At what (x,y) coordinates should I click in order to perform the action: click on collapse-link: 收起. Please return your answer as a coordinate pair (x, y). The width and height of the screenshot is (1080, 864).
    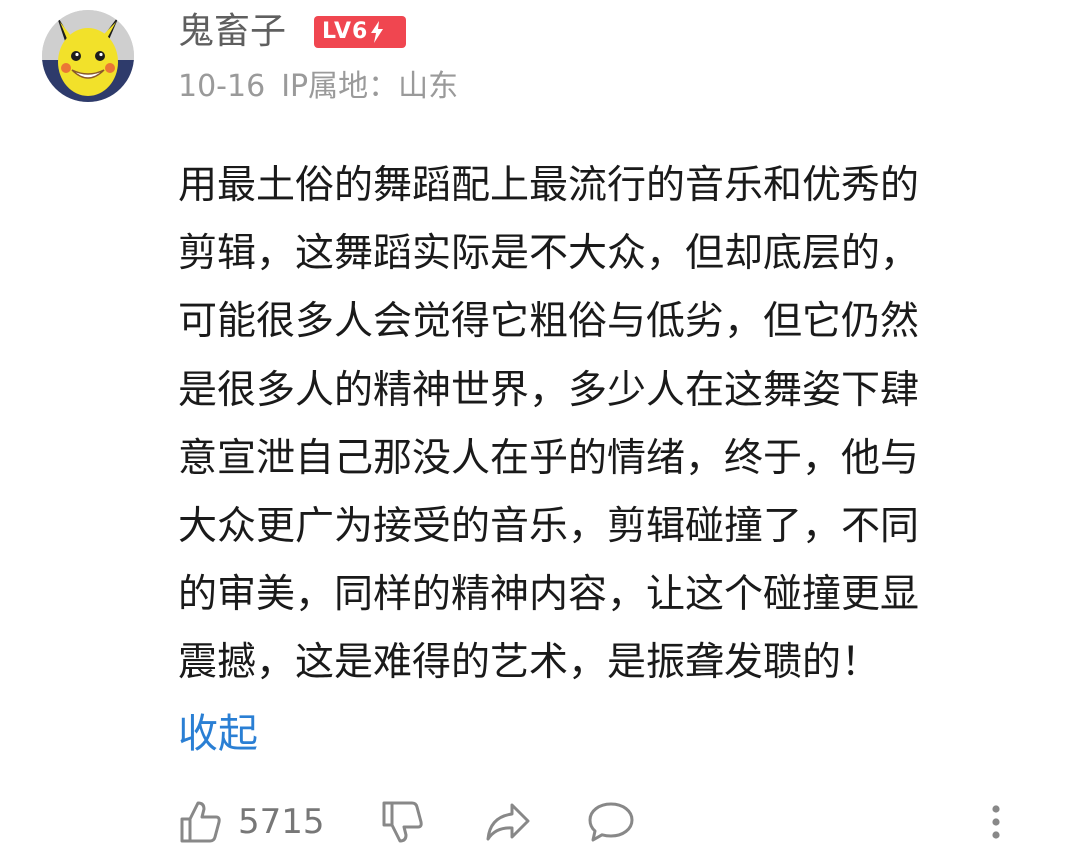
    Looking at the image, I should click on (218, 734).